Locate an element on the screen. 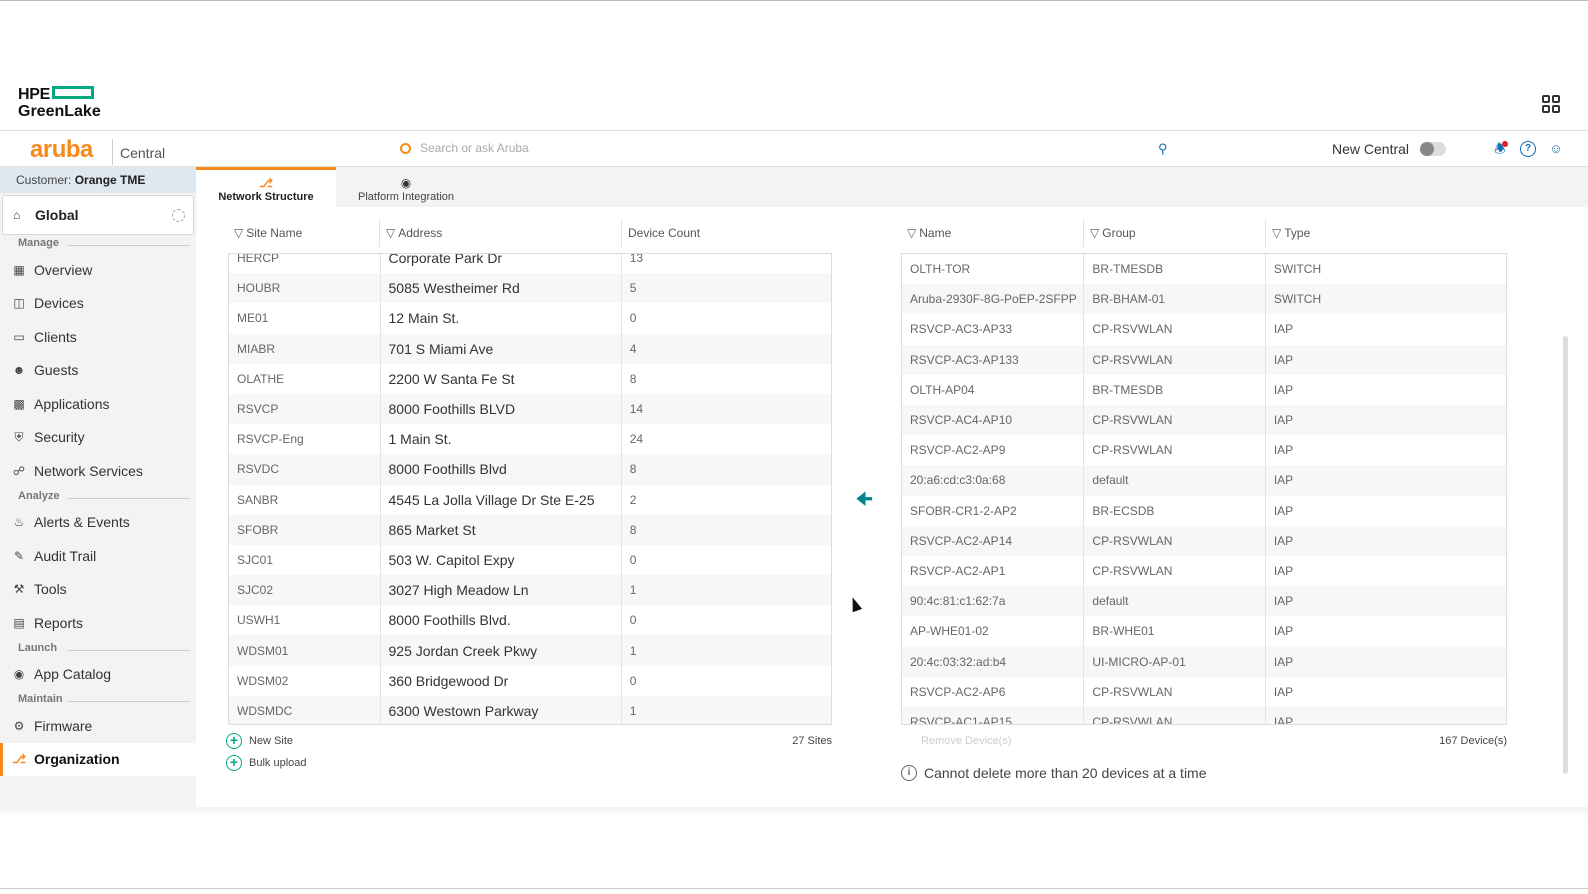  hpe-greenlake-logo: HPE GreenLake is located at coordinates (59, 103).